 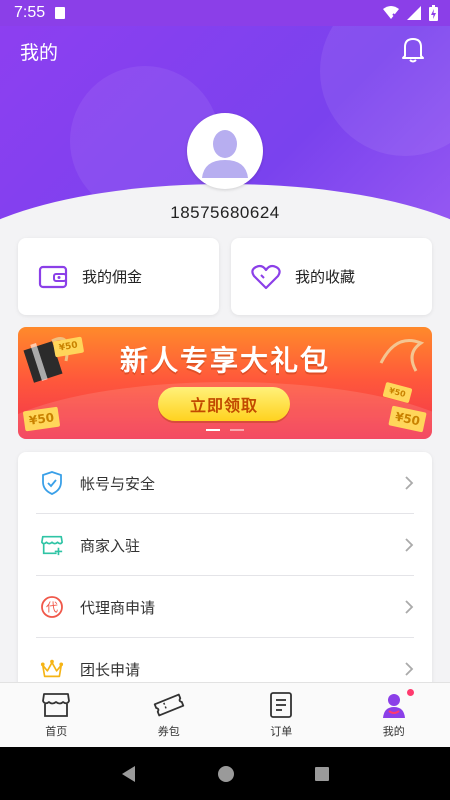 What do you see at coordinates (52, 545) in the screenshot?
I see `storefront-icon` at bounding box center [52, 545].